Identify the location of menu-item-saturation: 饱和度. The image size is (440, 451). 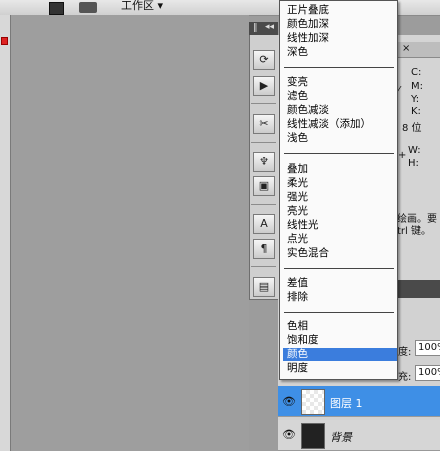
(303, 340).